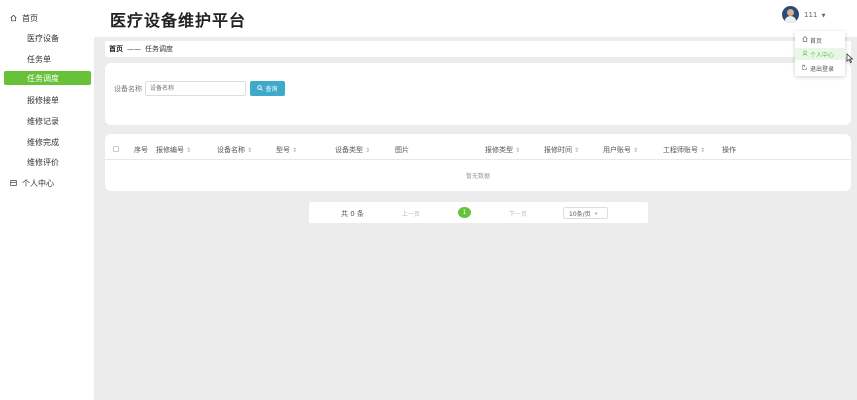 This screenshot has height=400, width=857. I want to click on column-header: 报修编号 ⇕, so click(173, 150).